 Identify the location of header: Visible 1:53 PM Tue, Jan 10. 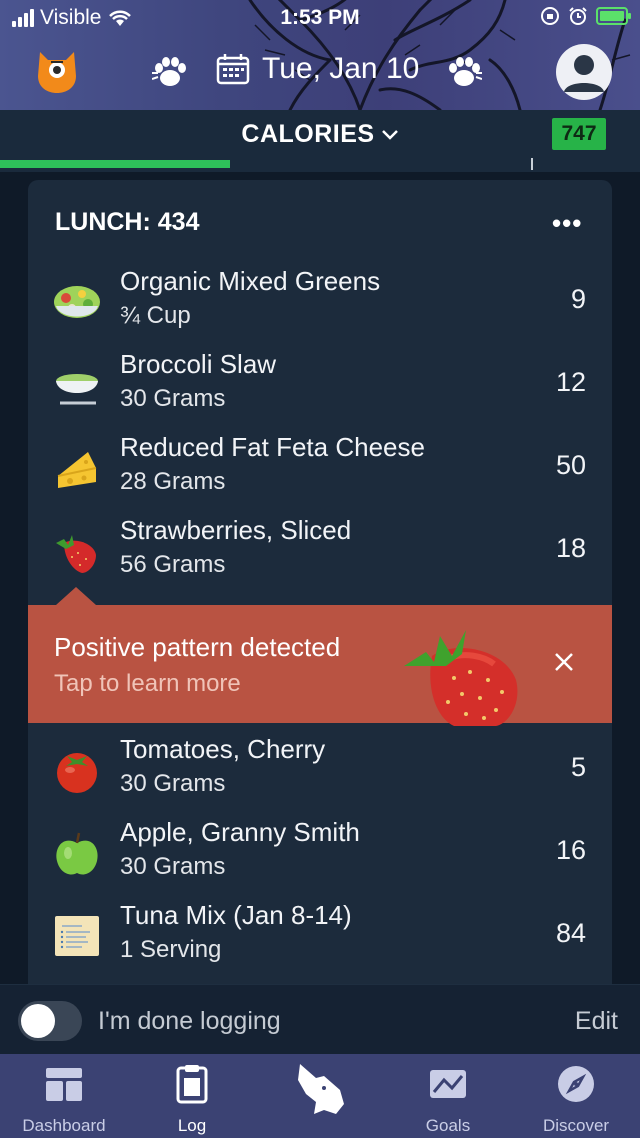
(320, 55).